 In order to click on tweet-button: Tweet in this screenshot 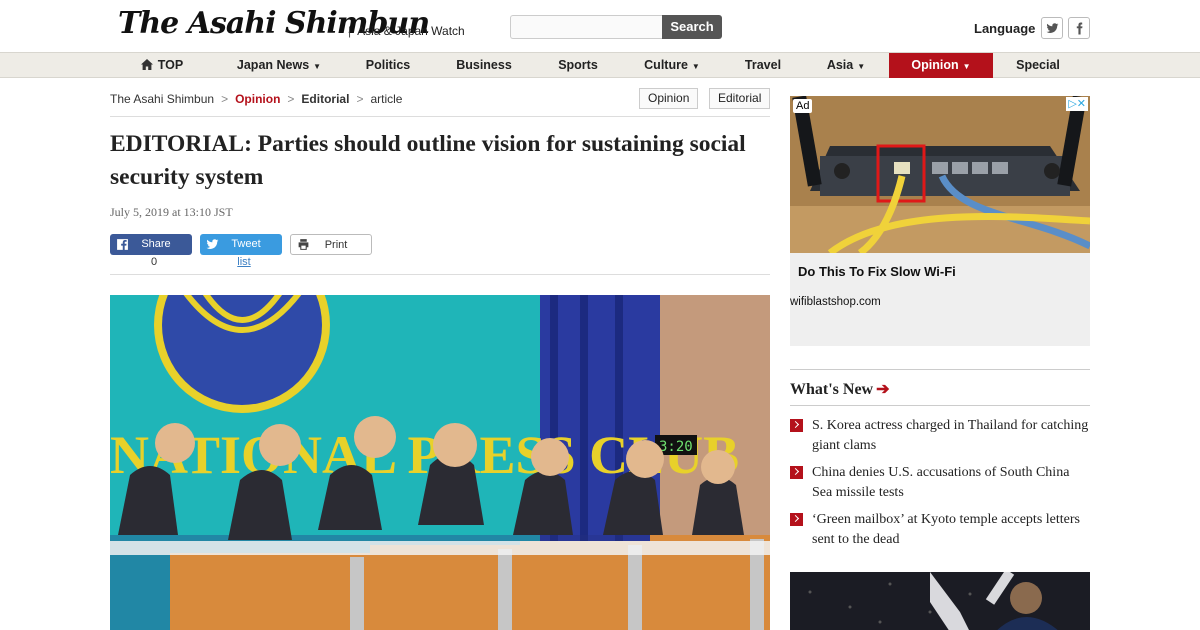, I will do `click(241, 244)`.